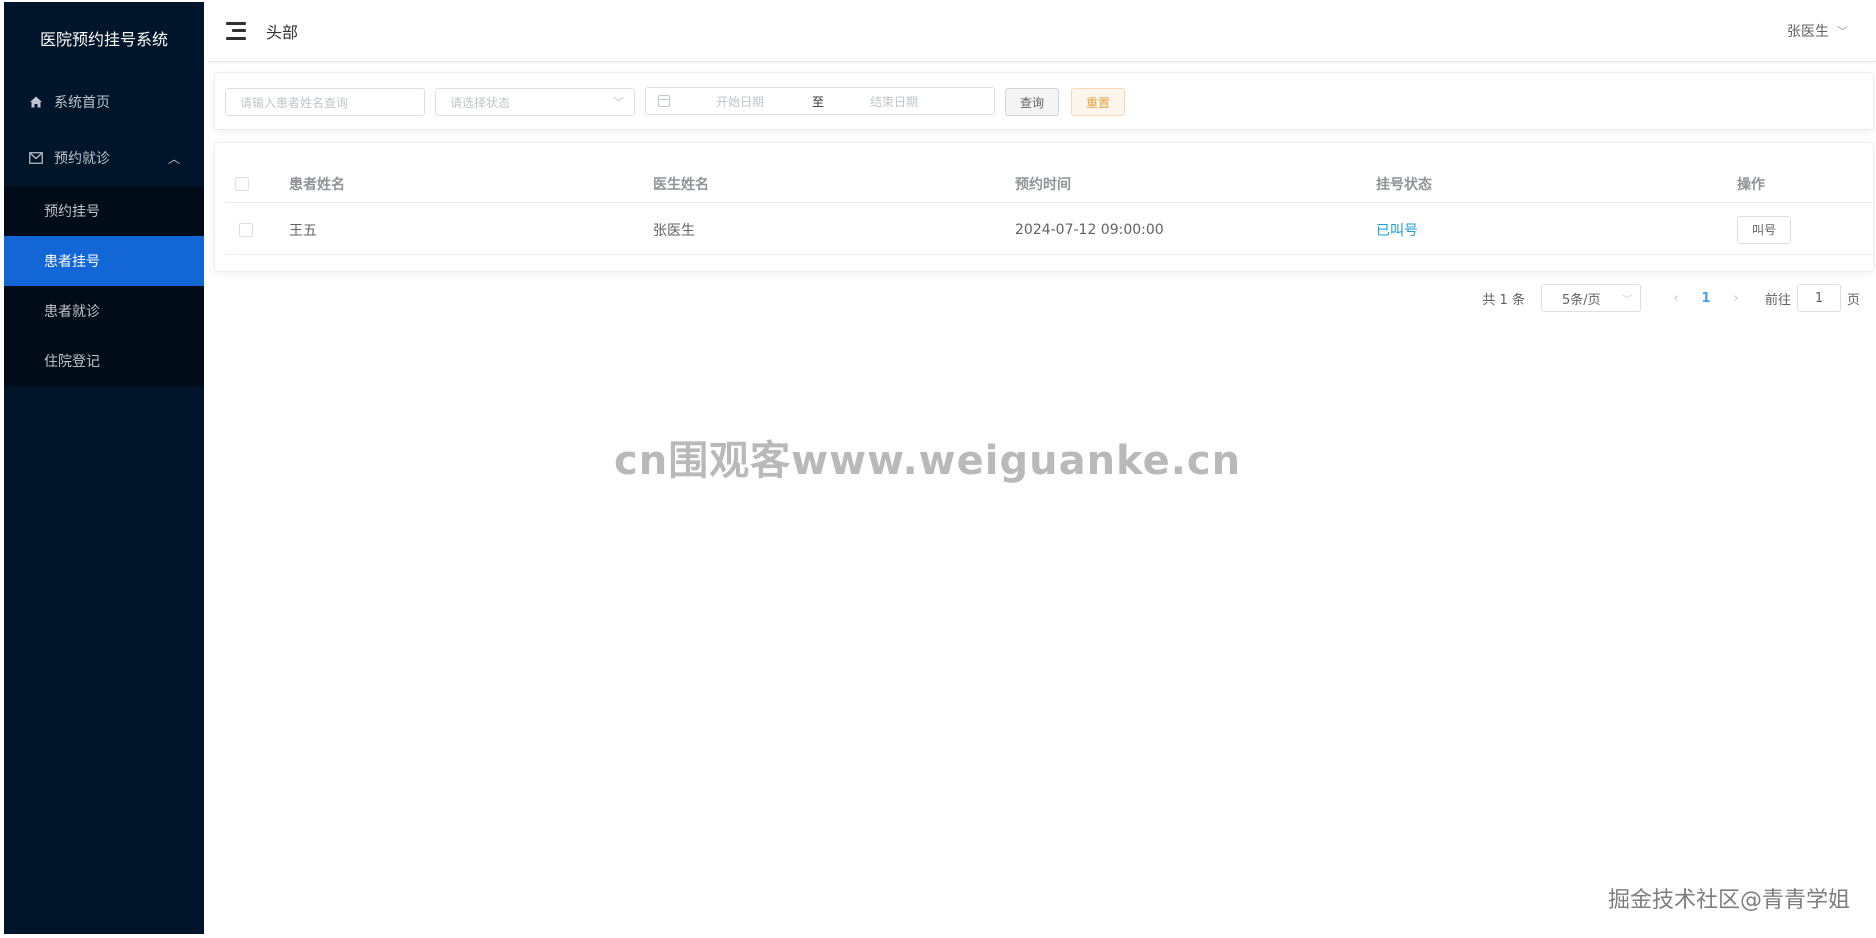 The height and width of the screenshot is (938, 1876). What do you see at coordinates (1818, 298) in the screenshot?
I see `goto-page-input: 1` at bounding box center [1818, 298].